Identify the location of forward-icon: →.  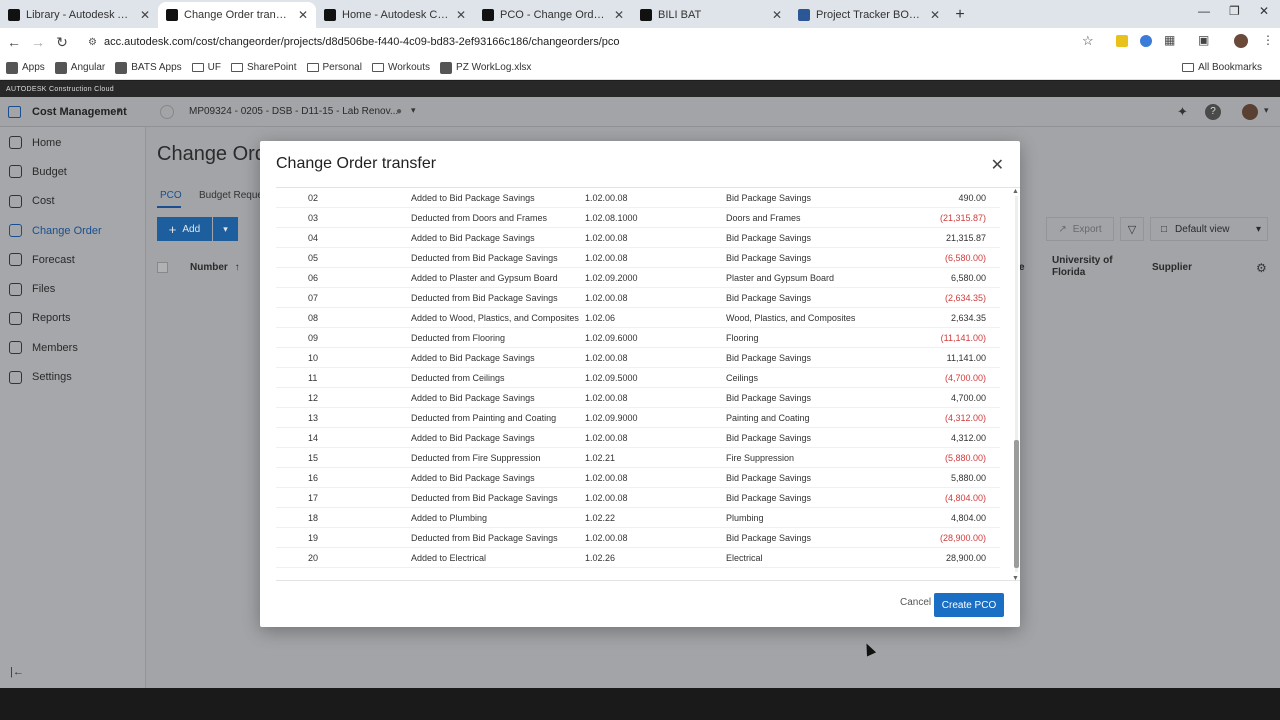
(38, 42).